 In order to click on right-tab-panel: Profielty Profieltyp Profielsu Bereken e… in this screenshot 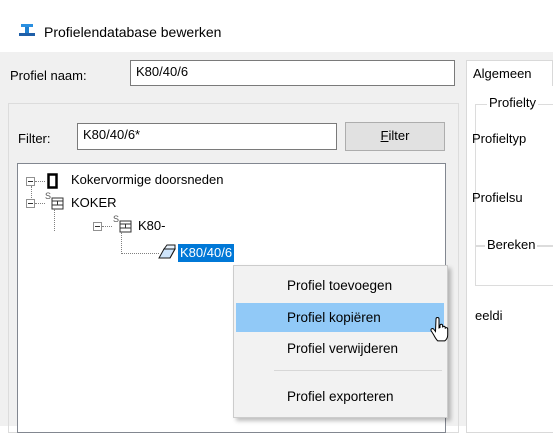, I will do `click(509, 258)`.